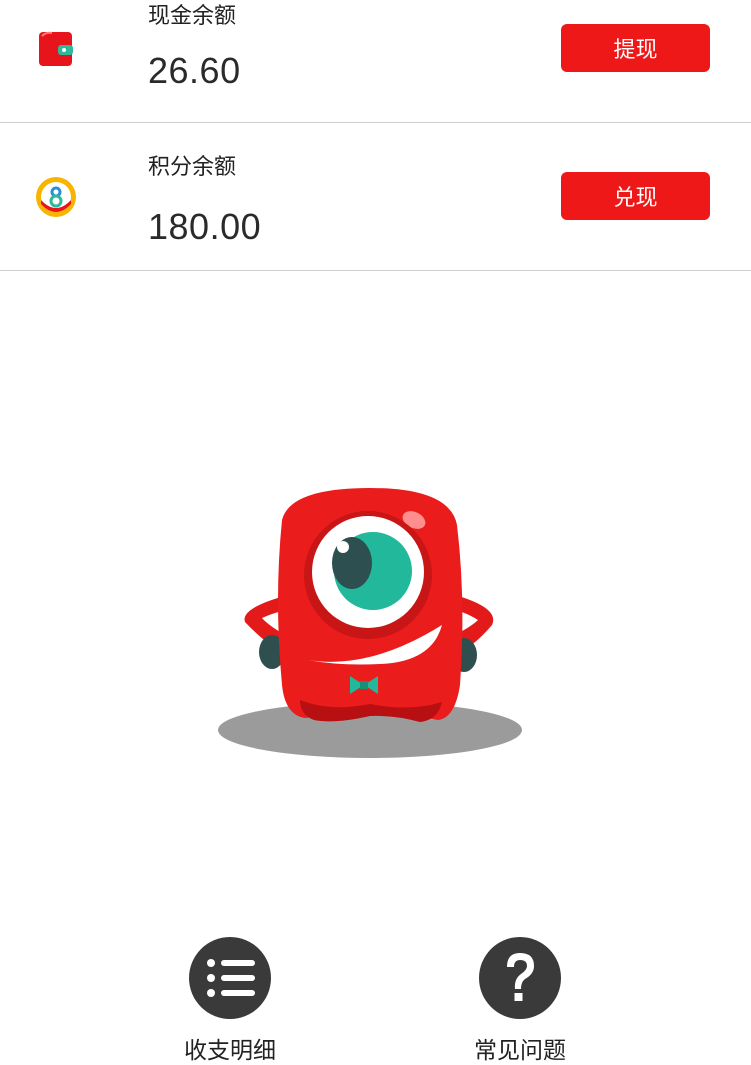 This screenshot has height=1065, width=751. Describe the element at coordinates (635, 196) in the screenshot. I see `redeem-button: 兑现` at that location.